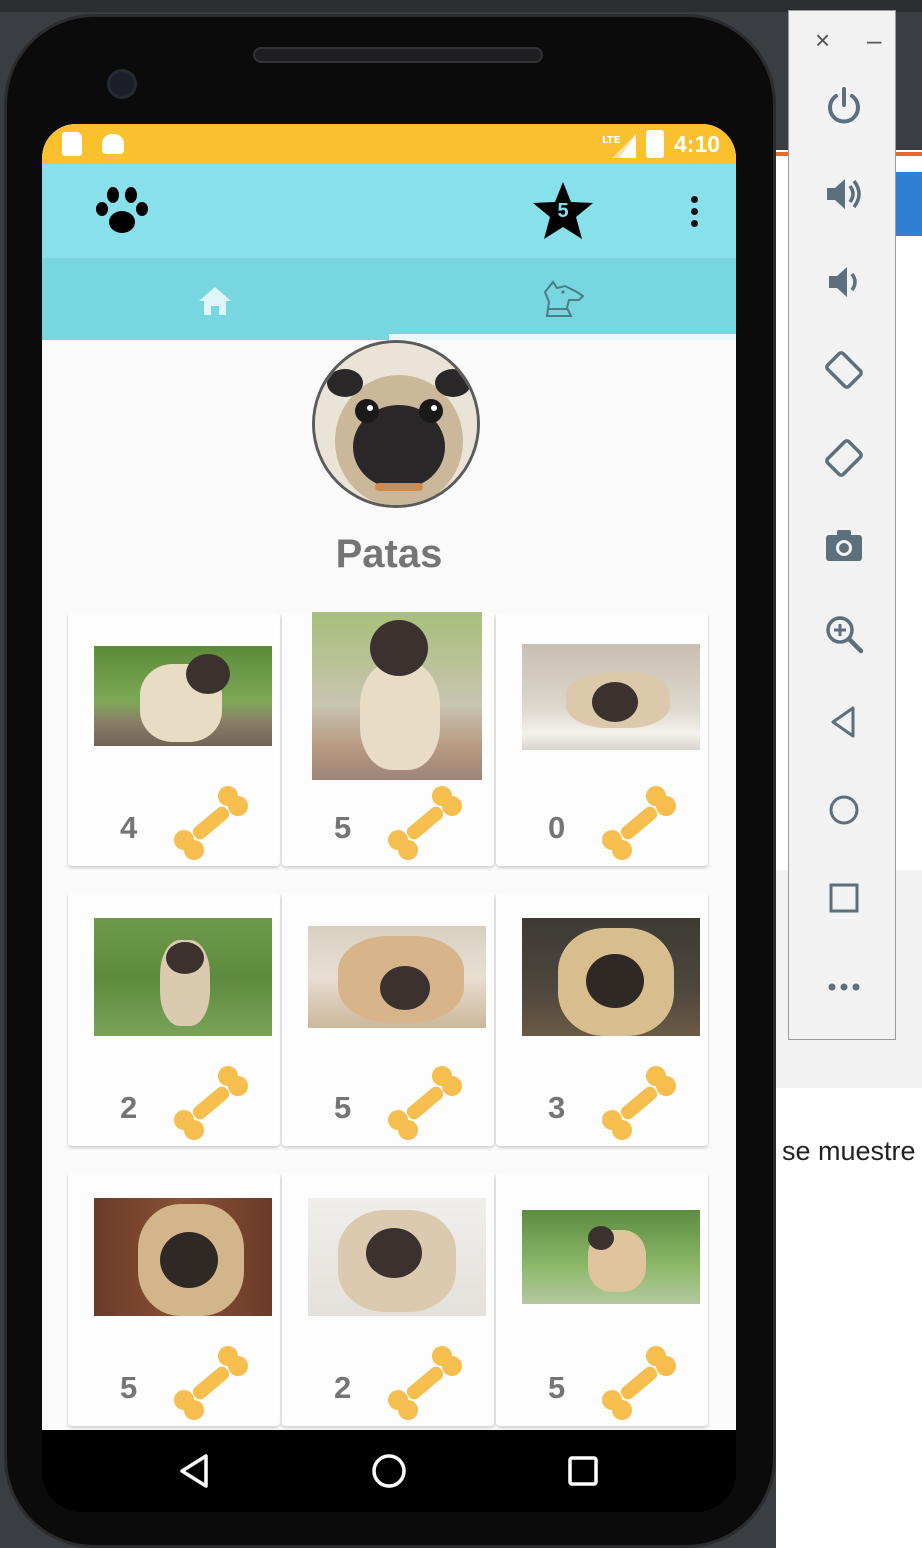 This screenshot has width=922, height=1548. I want to click on photo-card-7: 5, so click(174, 1299).